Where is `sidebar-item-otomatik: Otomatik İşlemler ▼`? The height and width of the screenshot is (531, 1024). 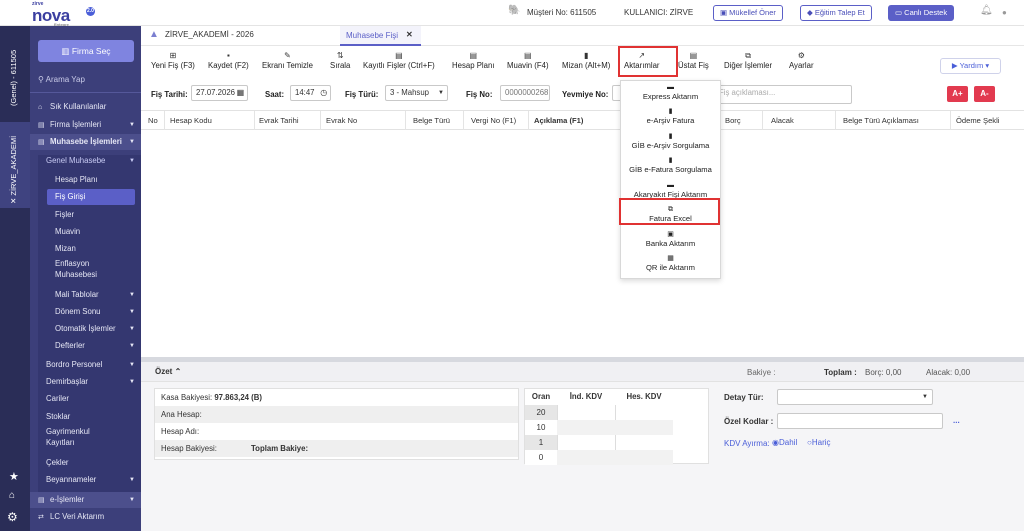 sidebar-item-otomatik: Otomatik İşlemler ▼ is located at coordinates (89, 329).